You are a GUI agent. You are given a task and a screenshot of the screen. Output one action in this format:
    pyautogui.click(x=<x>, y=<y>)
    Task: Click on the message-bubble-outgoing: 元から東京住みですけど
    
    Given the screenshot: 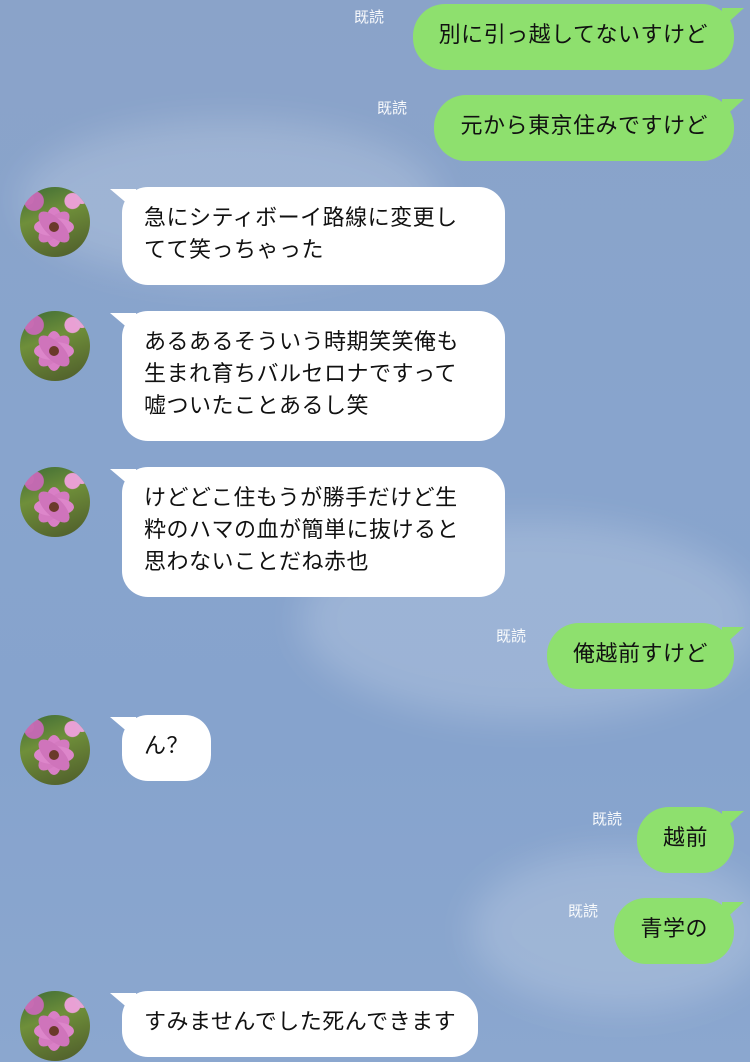 What is the action you would take?
    pyautogui.click(x=584, y=128)
    